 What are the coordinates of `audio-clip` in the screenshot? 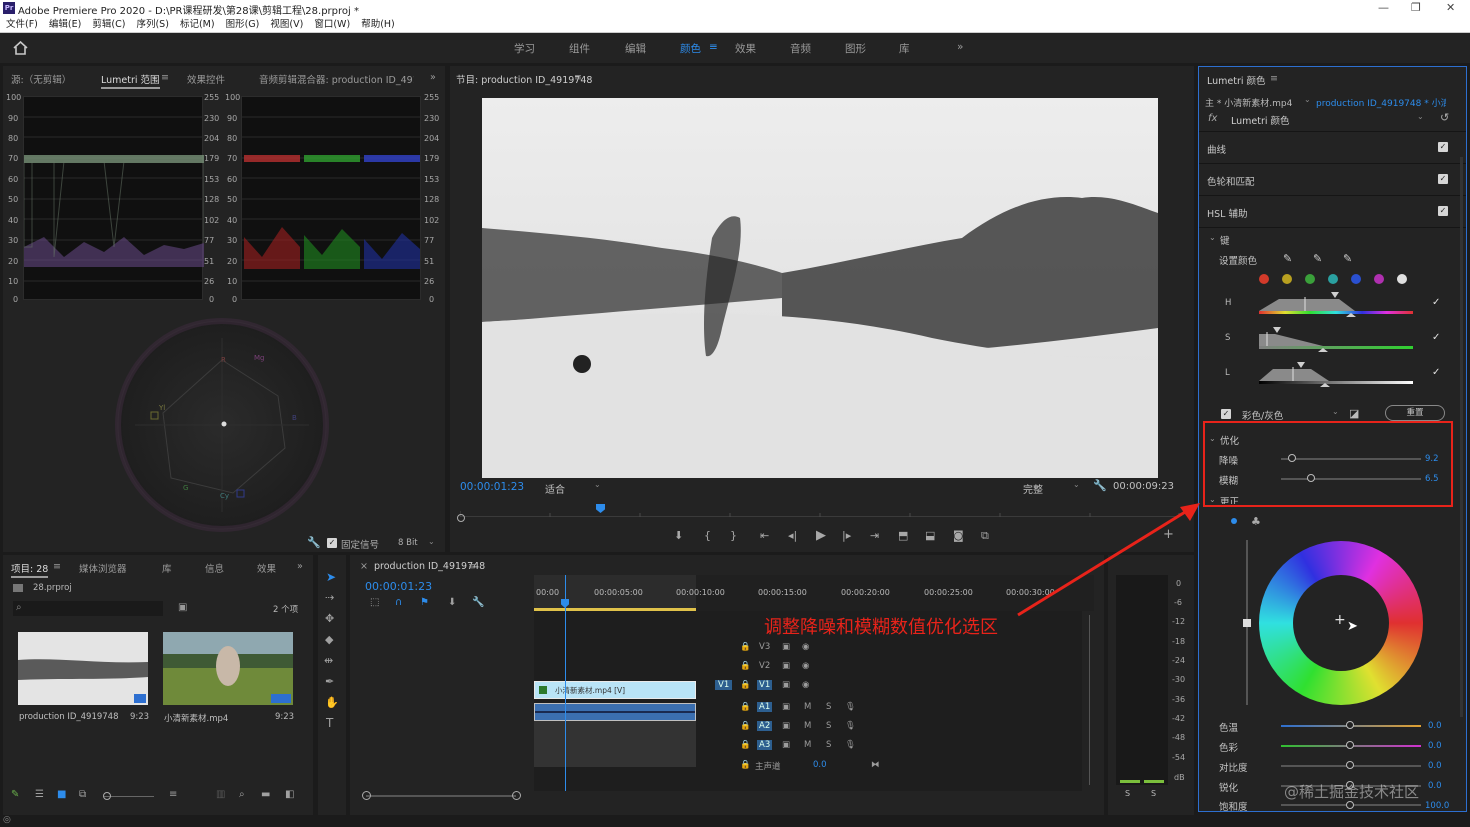 It's located at (615, 712).